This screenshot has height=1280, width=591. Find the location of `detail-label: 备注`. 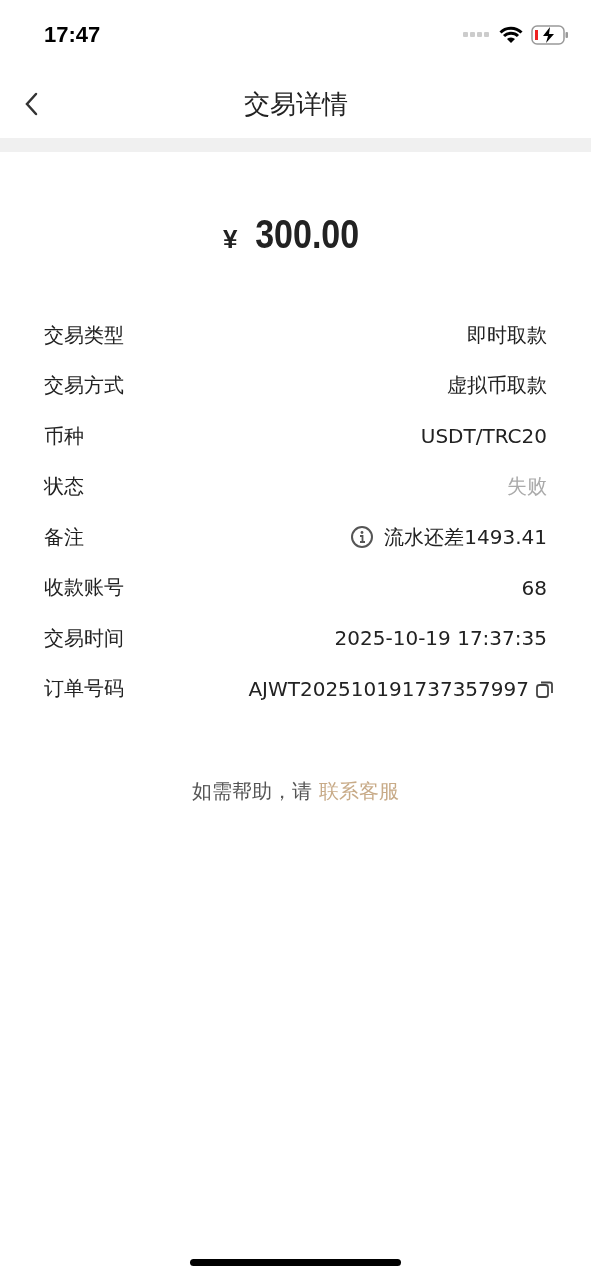

detail-label: 备注 is located at coordinates (64, 537).